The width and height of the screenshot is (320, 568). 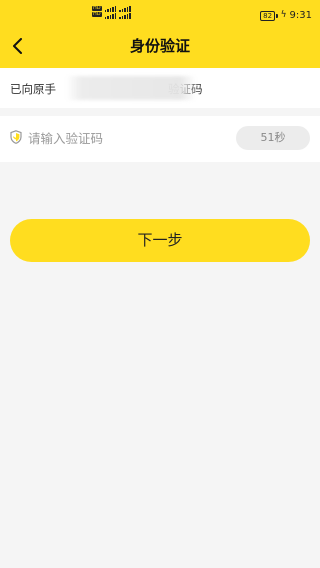 I want to click on battery-level: 82, so click(x=268, y=15).